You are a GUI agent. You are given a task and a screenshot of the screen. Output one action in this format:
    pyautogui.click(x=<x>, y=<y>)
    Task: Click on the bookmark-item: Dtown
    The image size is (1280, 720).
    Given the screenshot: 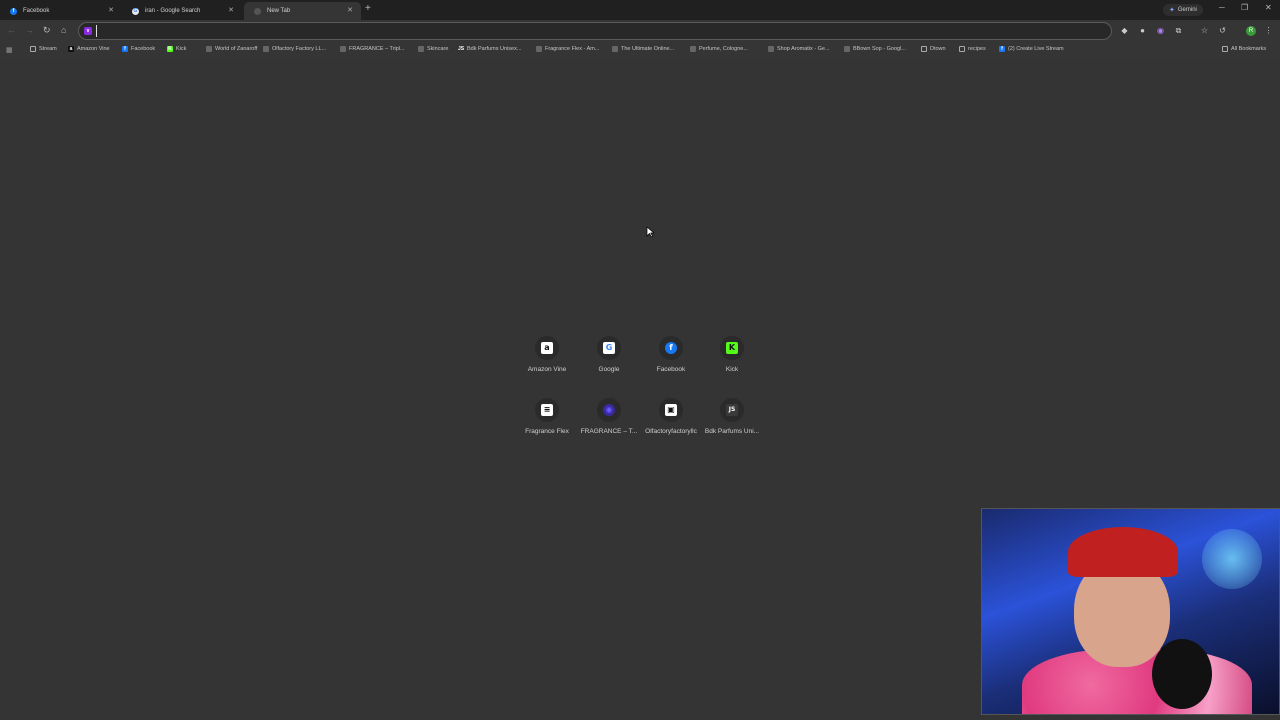 What is the action you would take?
    pyautogui.click(x=933, y=49)
    